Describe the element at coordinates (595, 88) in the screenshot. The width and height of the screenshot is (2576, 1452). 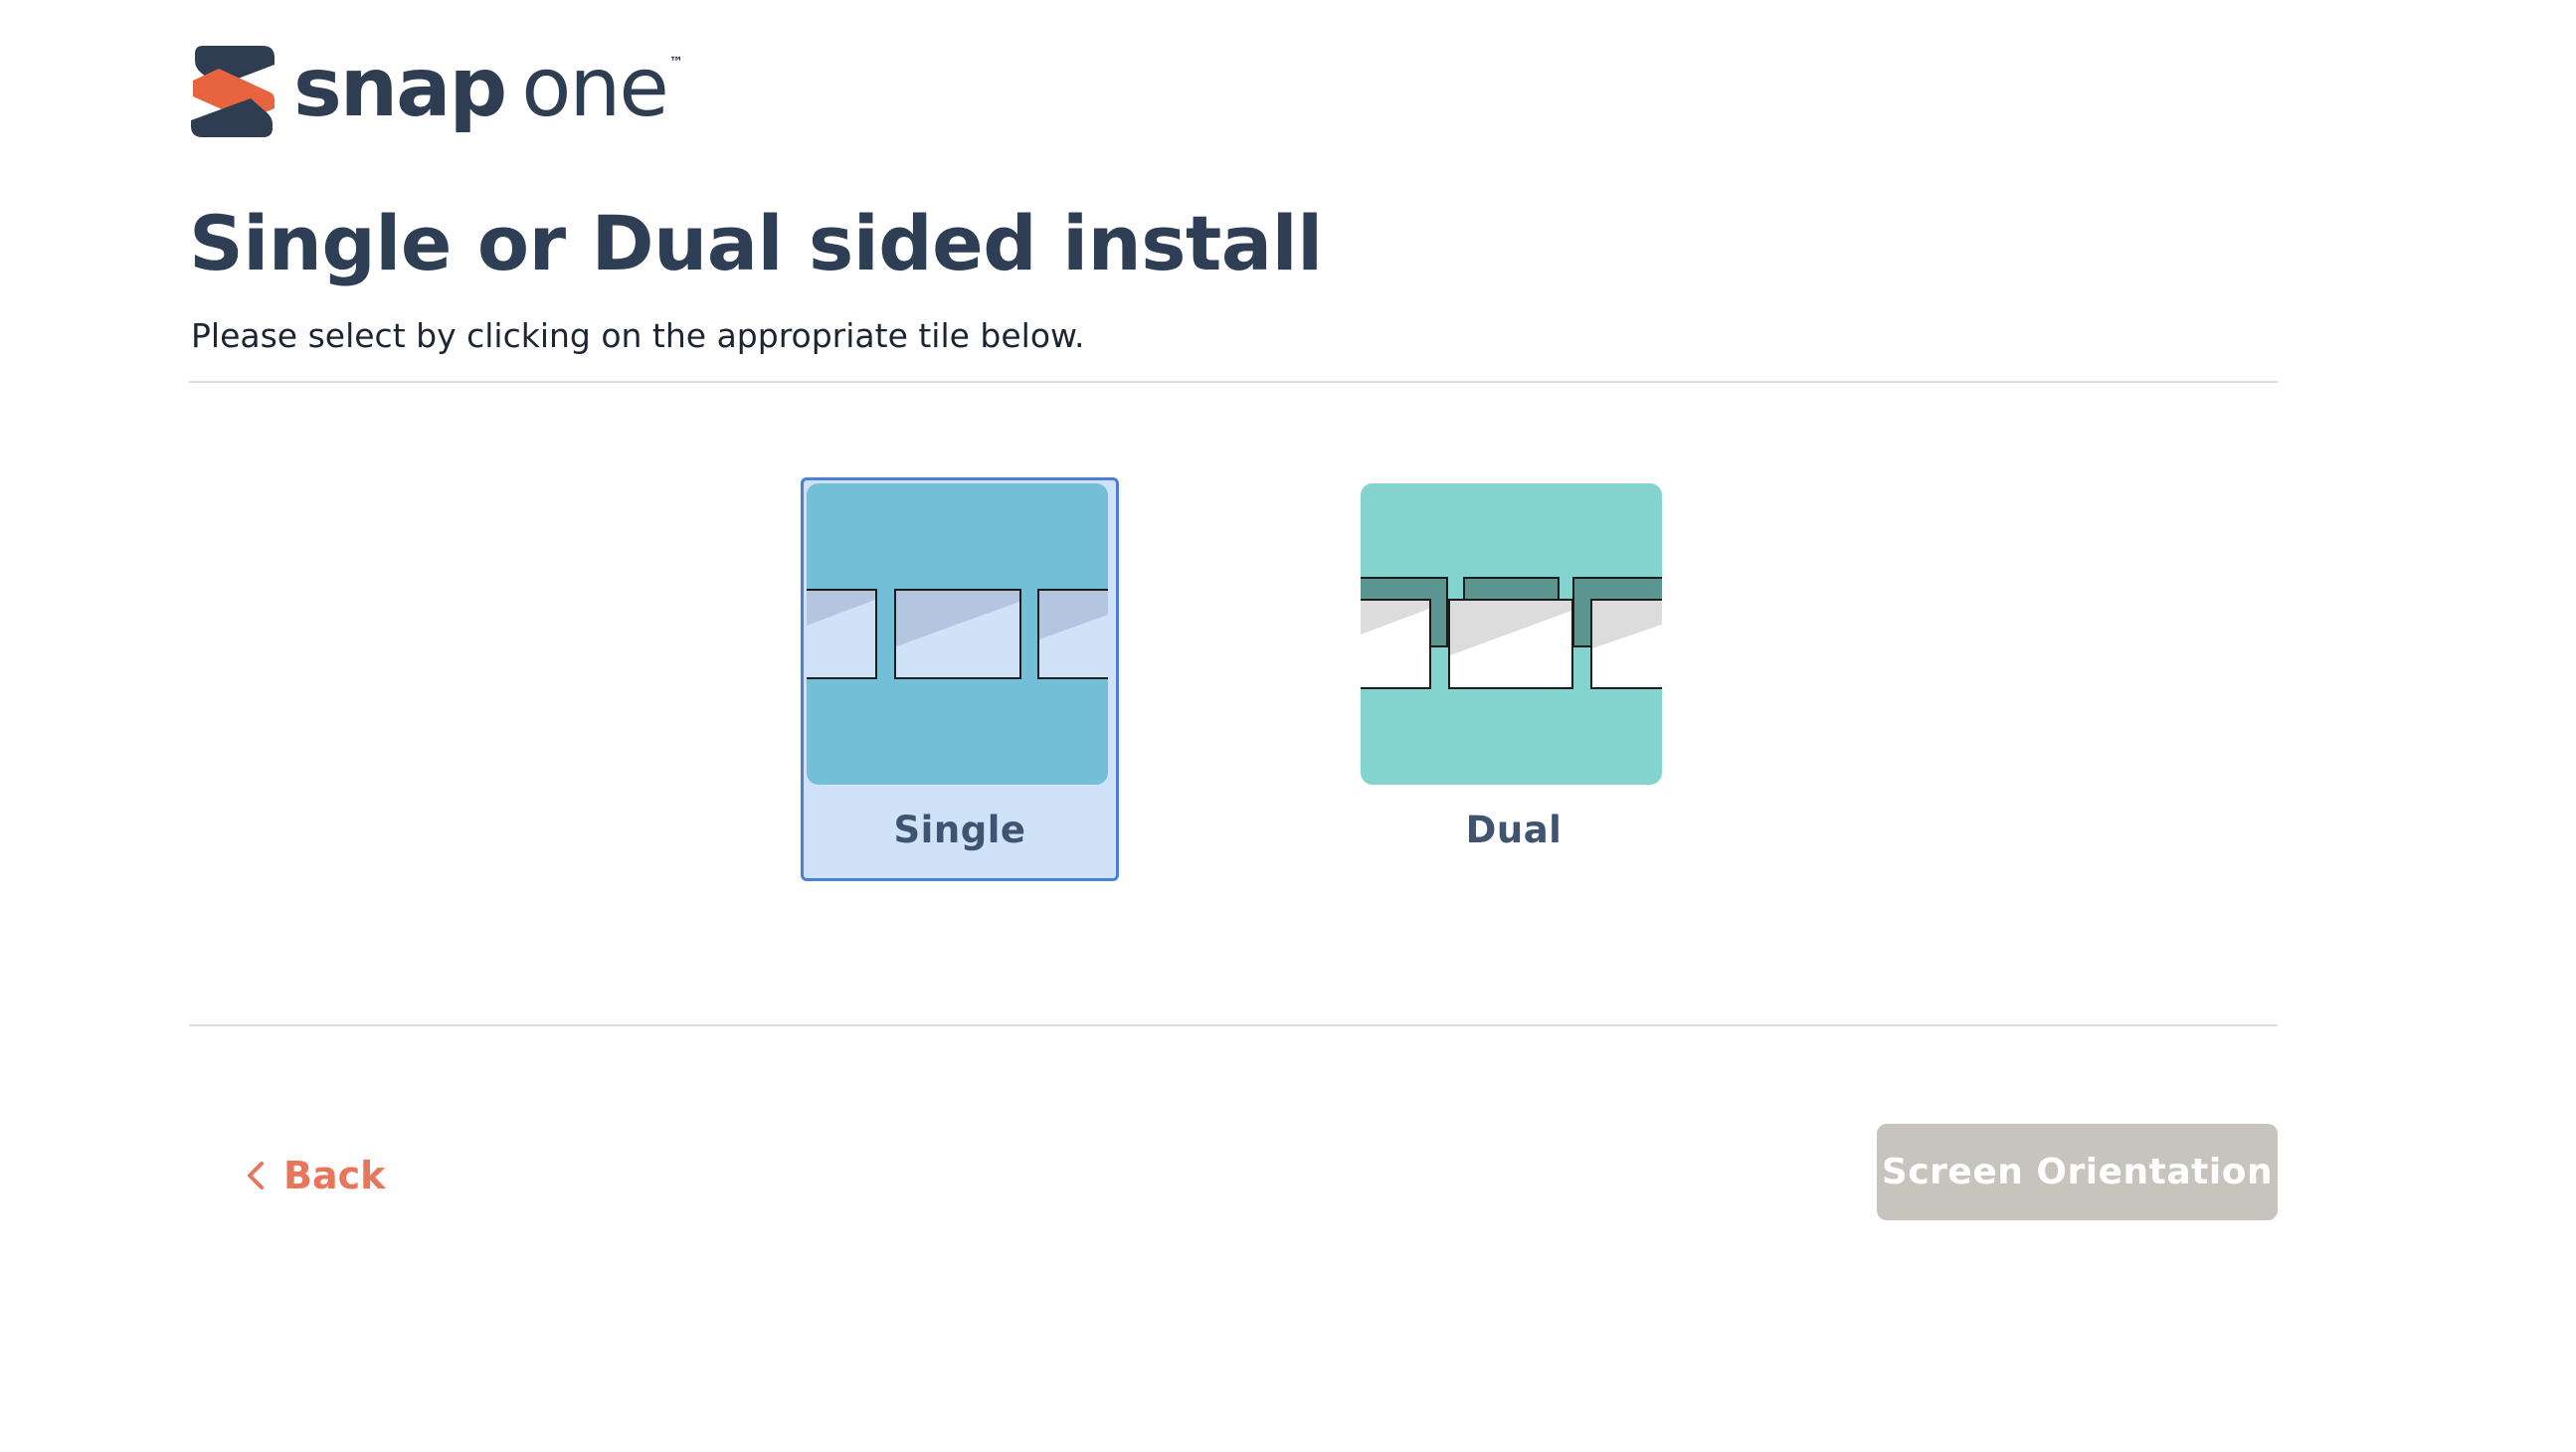
I see `brand-name-light: one` at that location.